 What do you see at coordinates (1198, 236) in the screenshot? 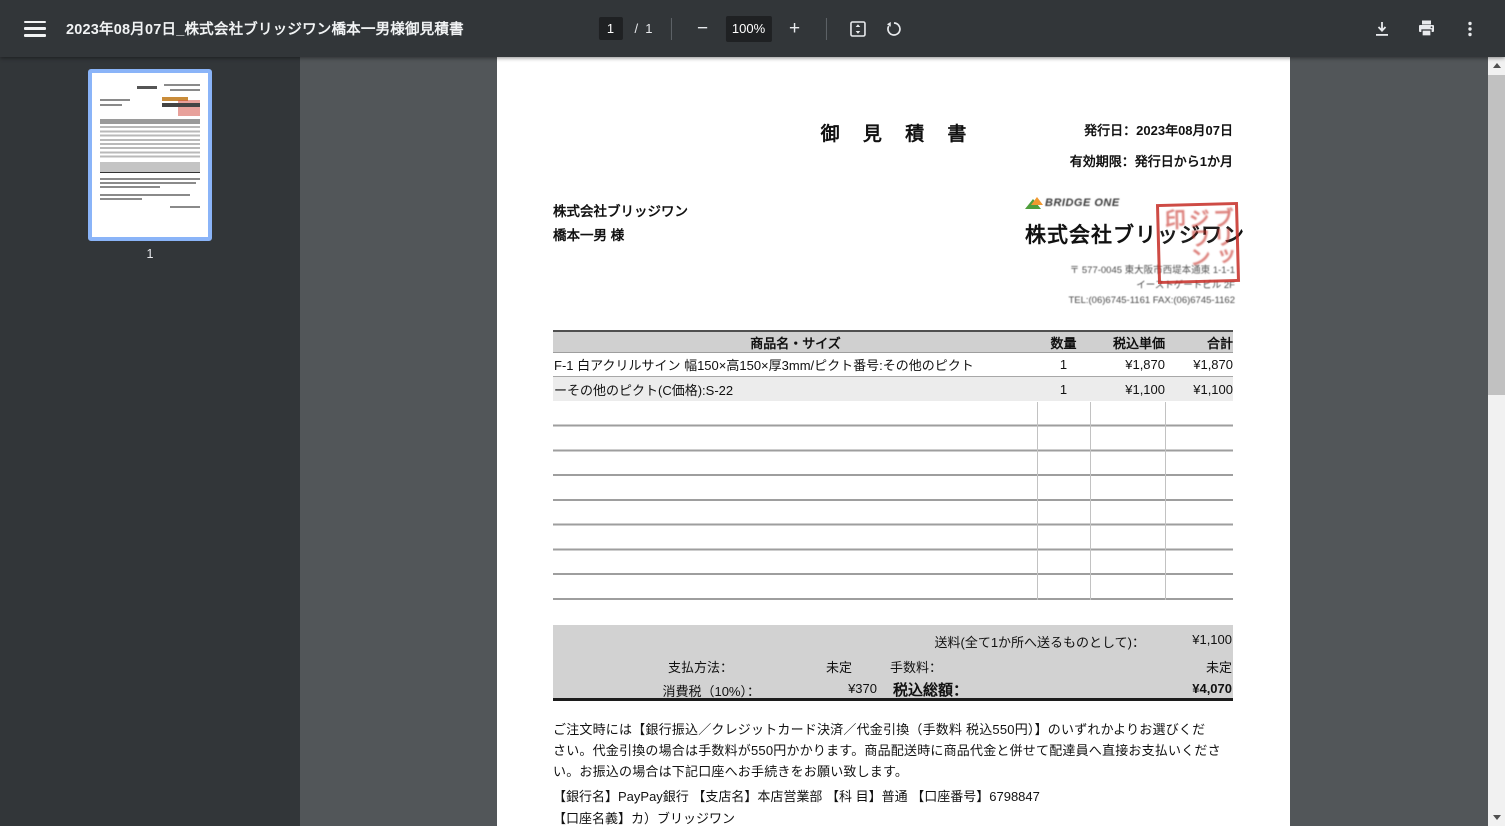
I see `seal-text: ブリッジワン印` at bounding box center [1198, 236].